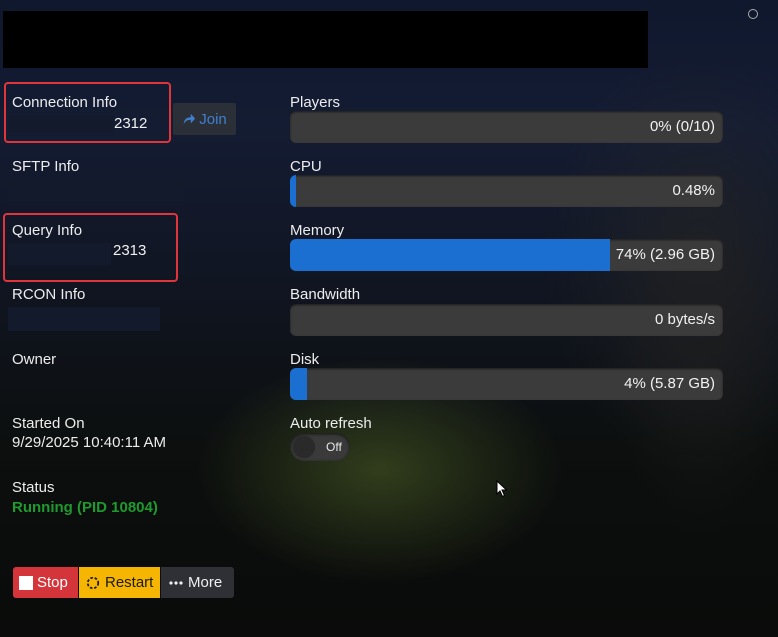 This screenshot has width=778, height=637. What do you see at coordinates (129, 582) in the screenshot?
I see `restart-button-label: Restart` at bounding box center [129, 582].